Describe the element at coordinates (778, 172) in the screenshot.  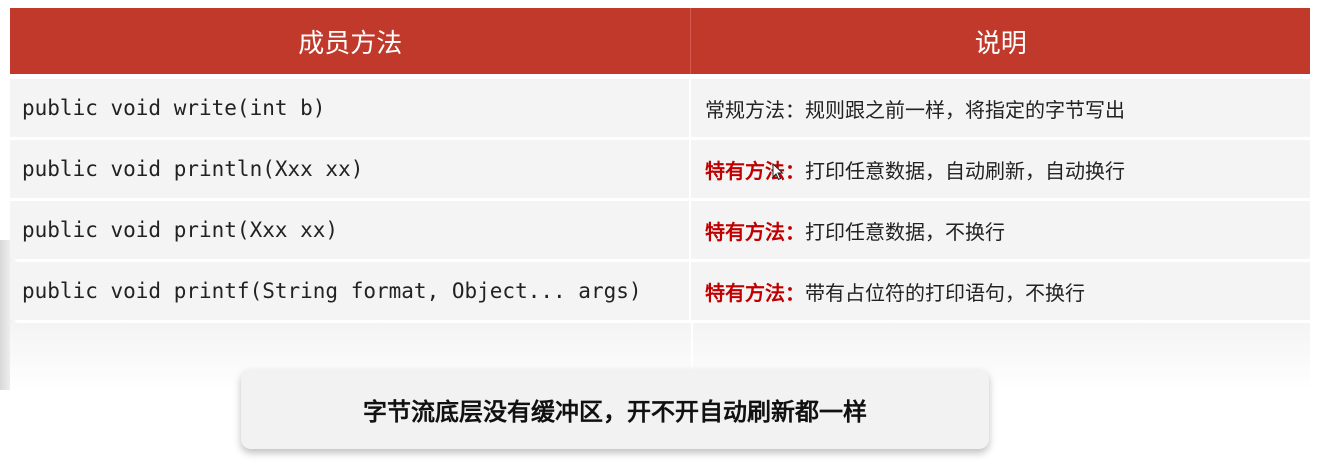
I see `mouse-pointer-icon` at that location.